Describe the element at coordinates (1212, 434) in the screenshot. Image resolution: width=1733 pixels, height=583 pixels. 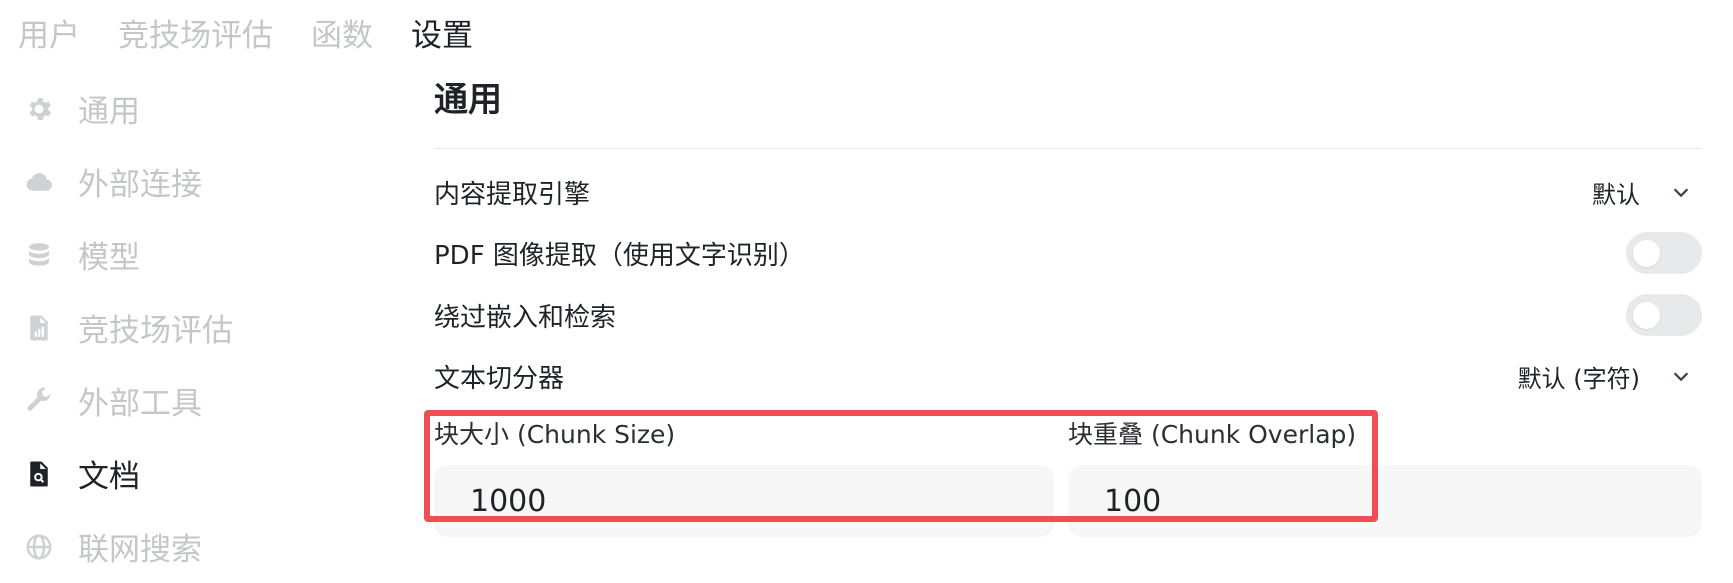
I see `chunk-overlap-label: 块重叠 (Chunk Overlap)` at that location.